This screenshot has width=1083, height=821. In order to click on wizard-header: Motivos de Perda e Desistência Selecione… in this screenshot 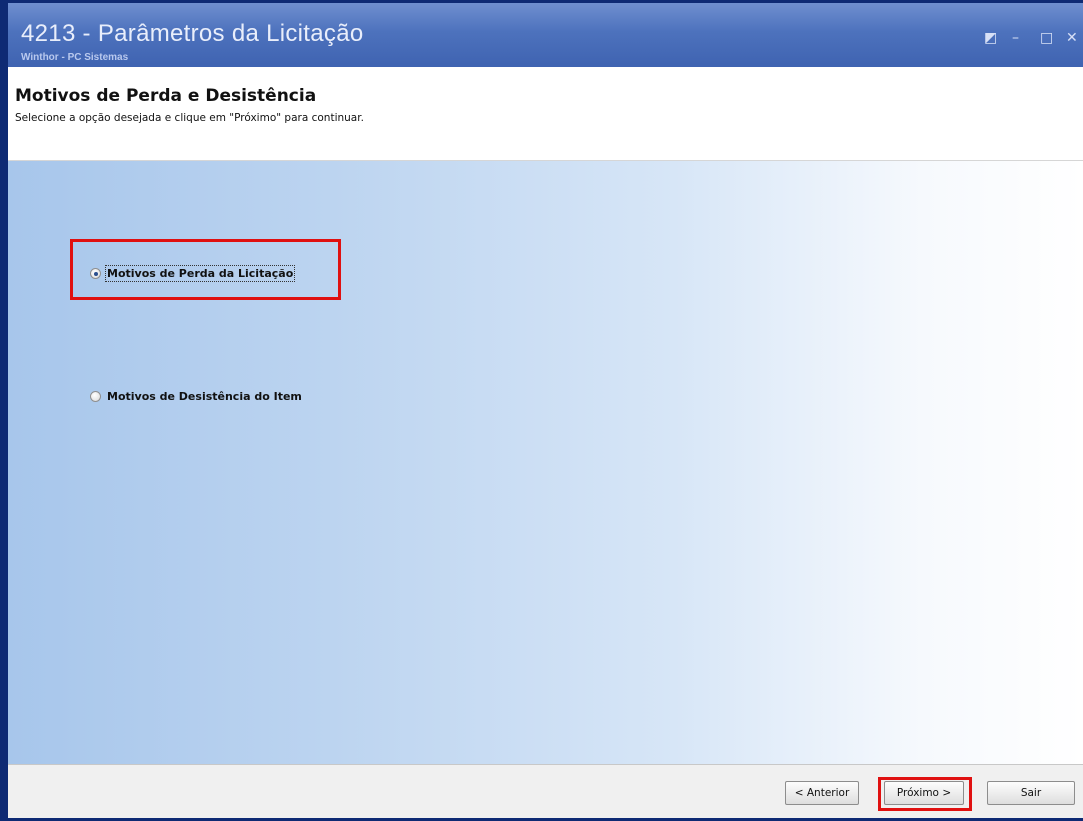, I will do `click(545, 114)`.